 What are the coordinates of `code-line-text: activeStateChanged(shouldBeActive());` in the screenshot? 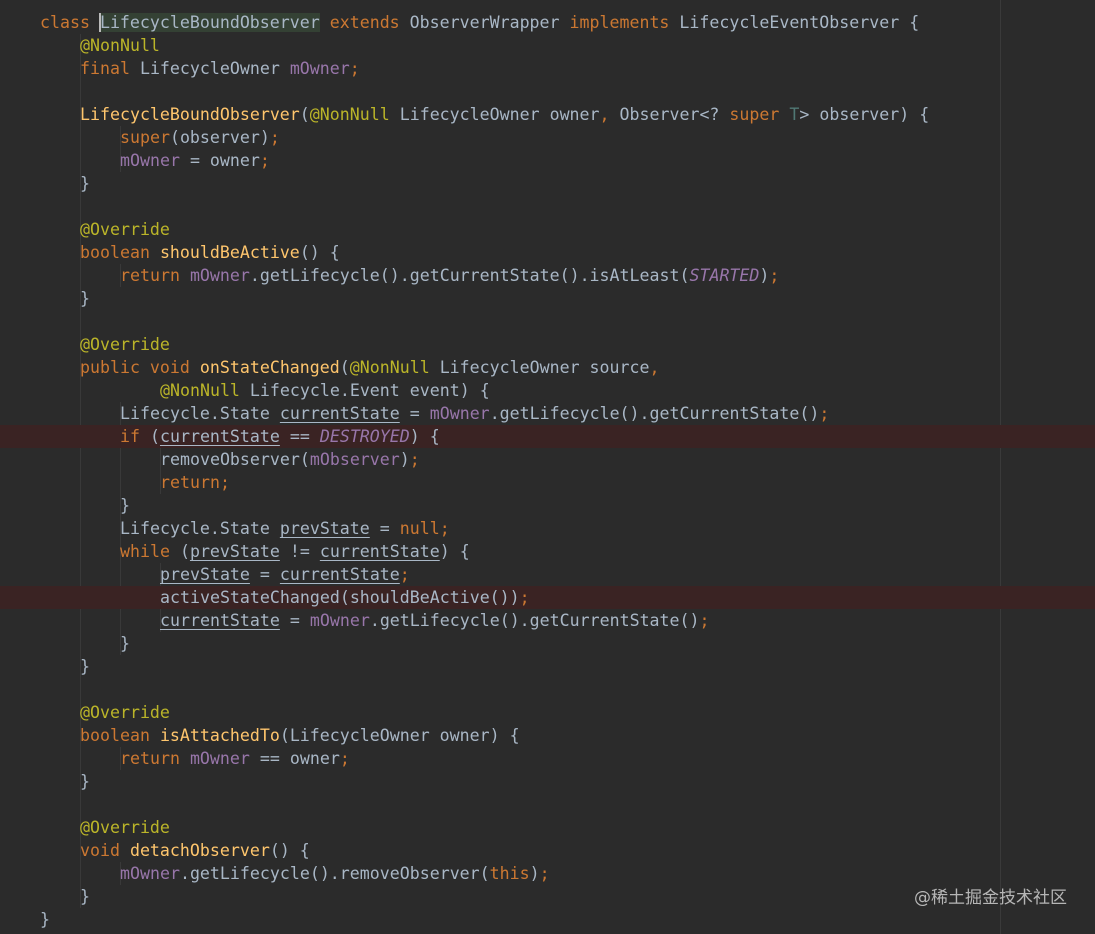 It's located at (345, 597).